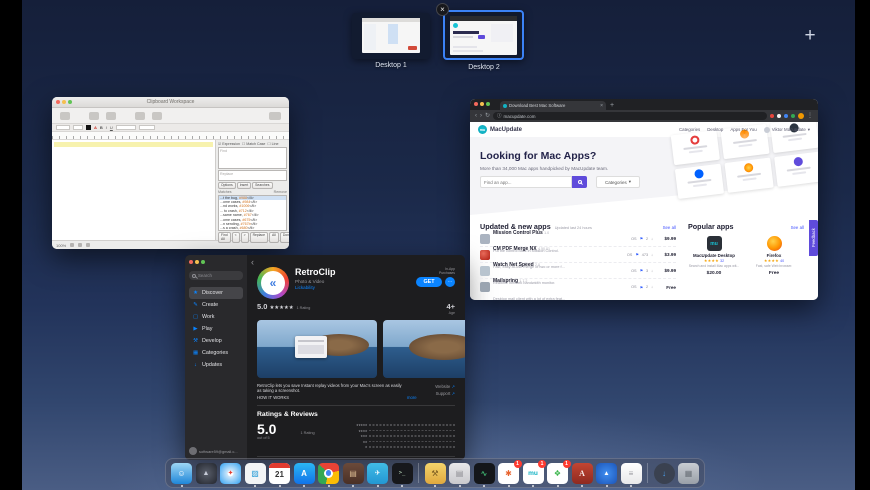 The image size is (870, 490). I want to click on desktop1-thumbnail, so click(391, 36).